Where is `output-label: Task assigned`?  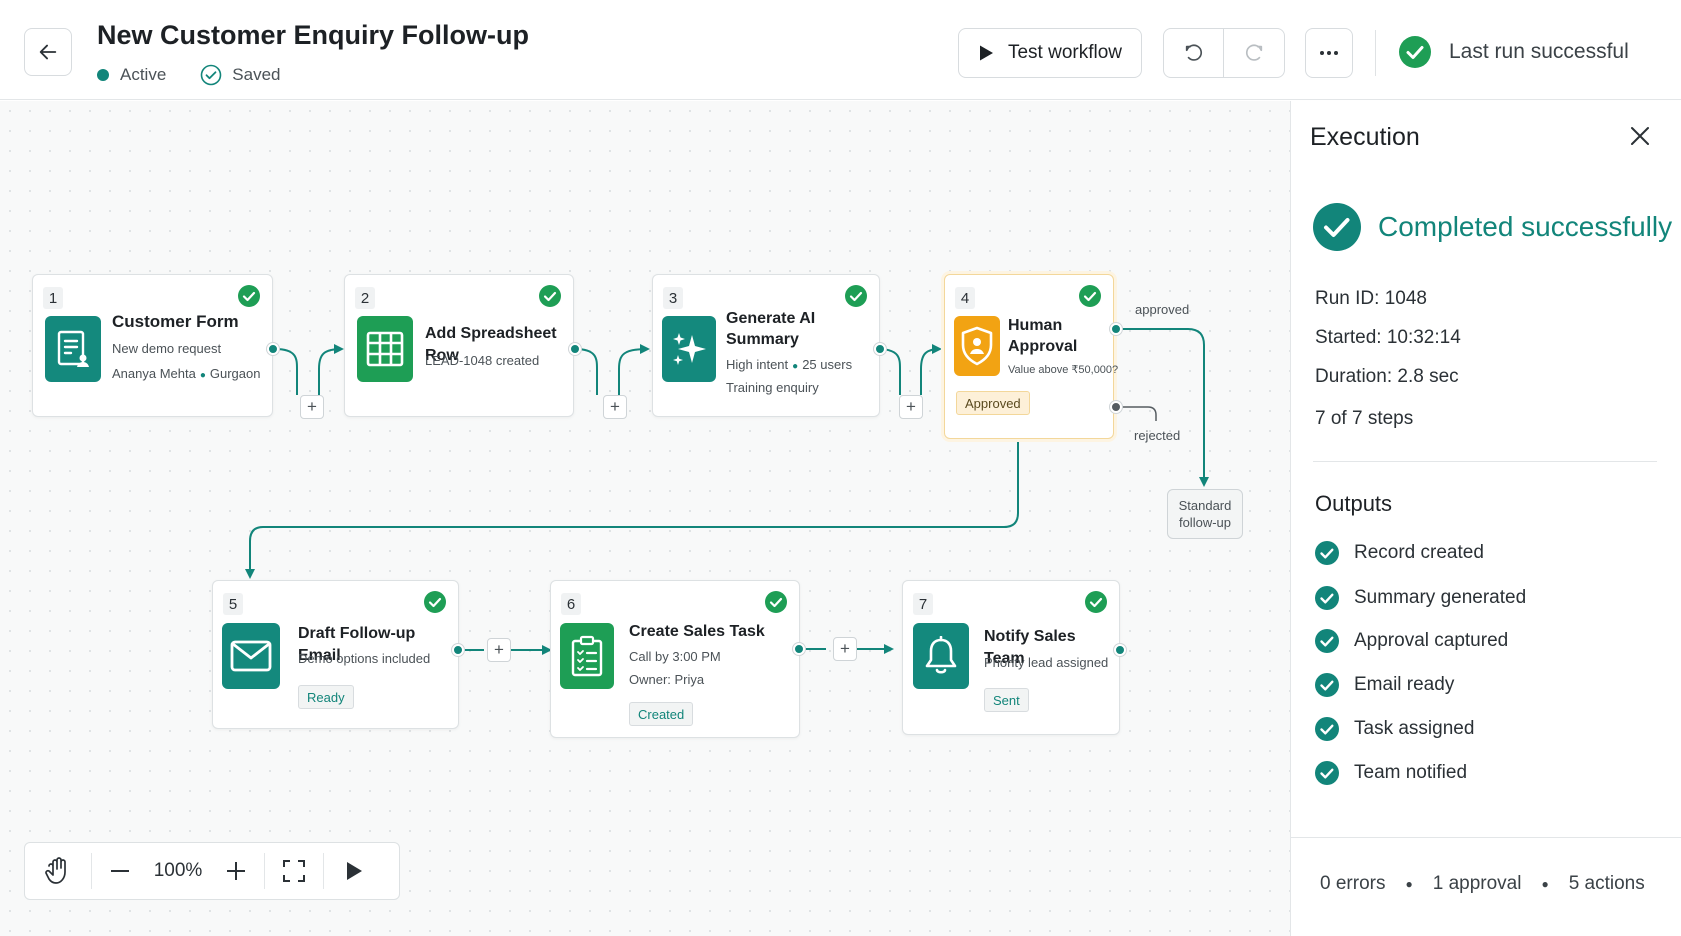 output-label: Task assigned is located at coordinates (1414, 728).